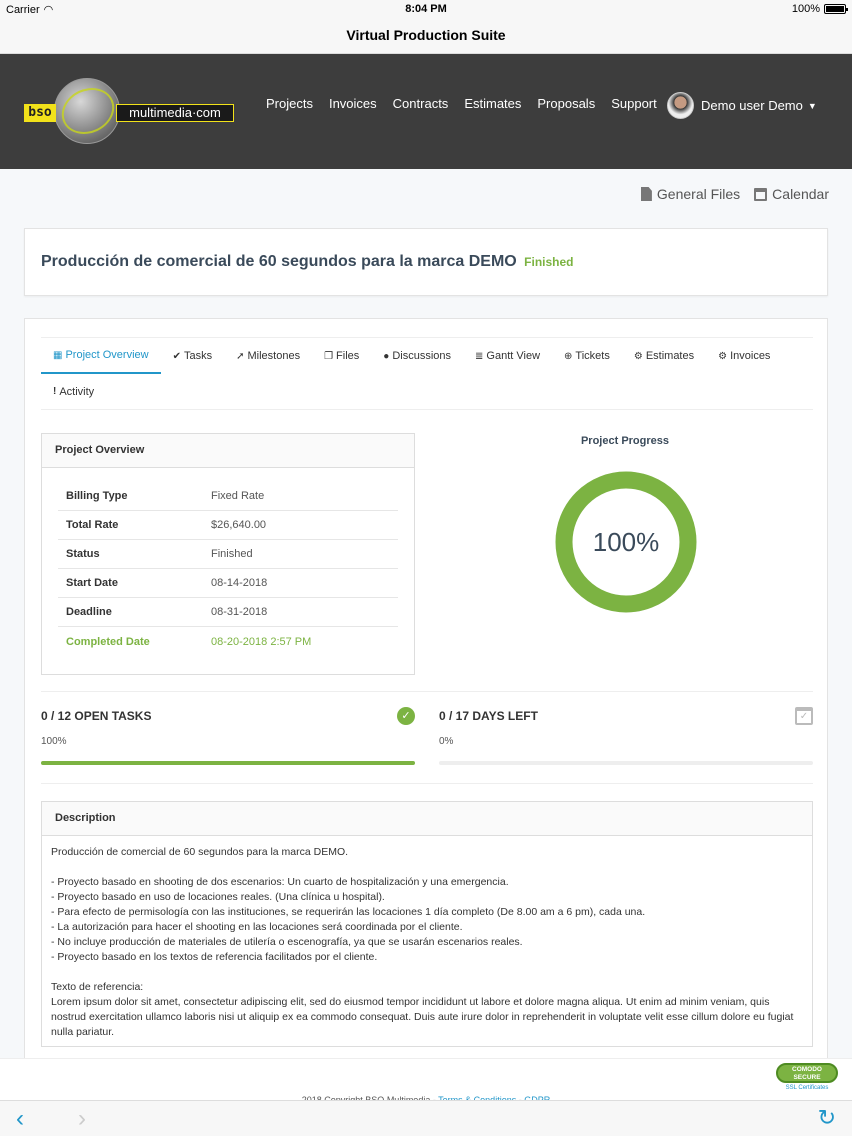 This screenshot has height=1136, width=852. What do you see at coordinates (87, 111) in the screenshot?
I see `globe-icon` at bounding box center [87, 111].